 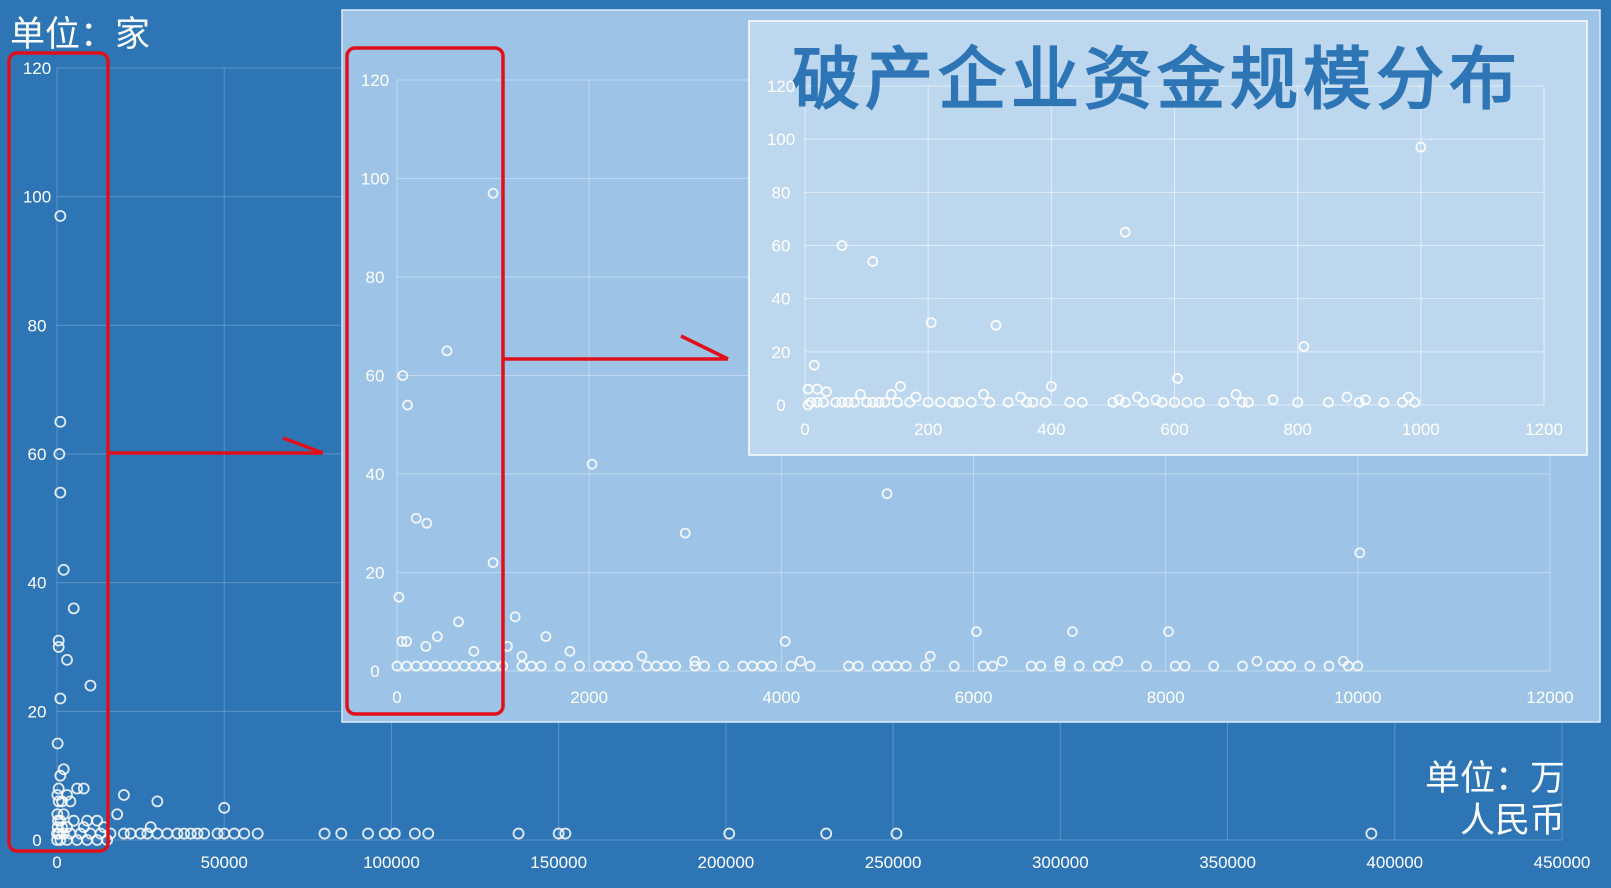 I want to click on inset1-y-tick-label: 20, so click(x=375, y=573).